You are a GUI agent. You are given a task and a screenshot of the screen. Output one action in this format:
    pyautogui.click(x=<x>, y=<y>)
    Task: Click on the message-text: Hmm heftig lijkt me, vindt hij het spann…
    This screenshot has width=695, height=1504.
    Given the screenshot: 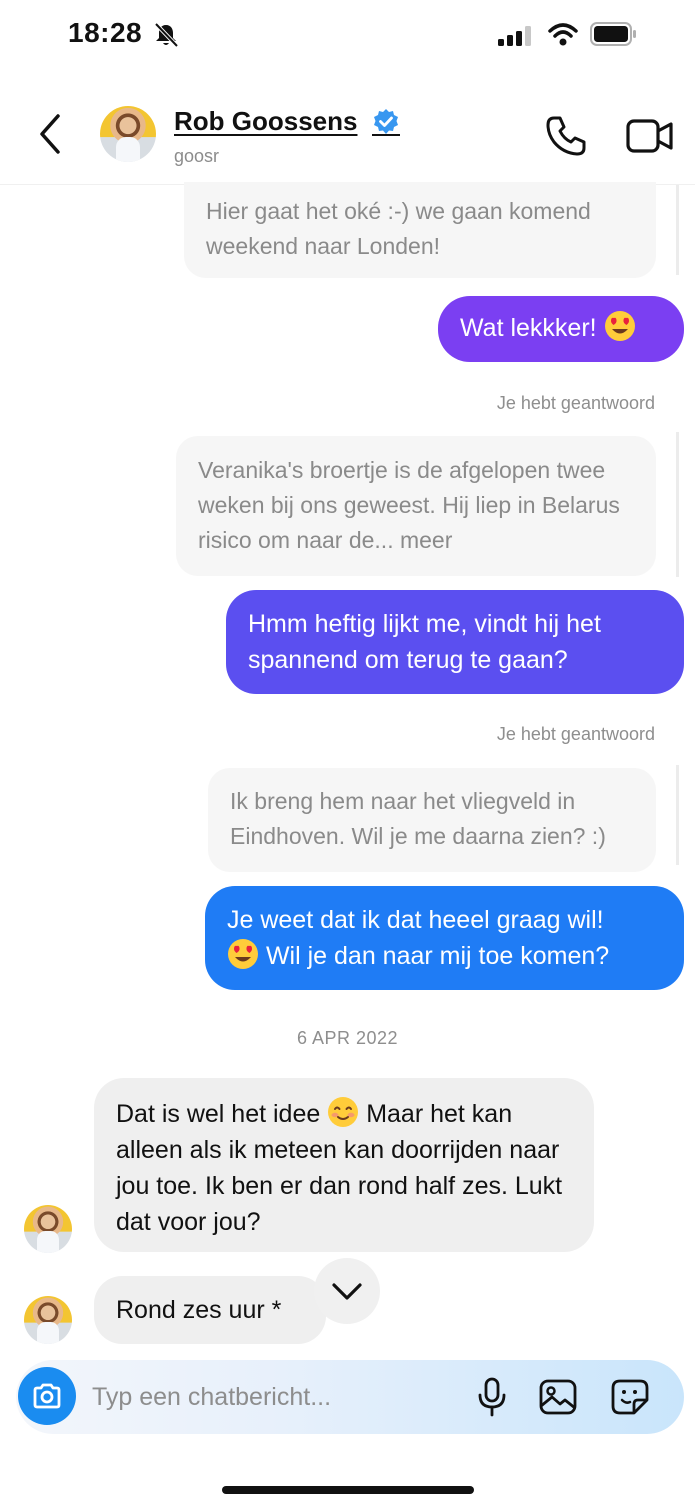 What is the action you would take?
    pyautogui.click(x=424, y=642)
    